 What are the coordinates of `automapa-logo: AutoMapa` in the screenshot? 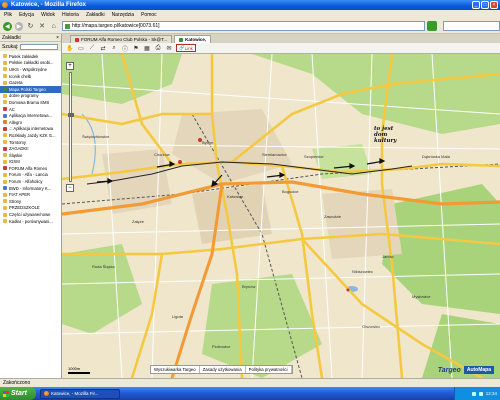 It's located at (478, 370).